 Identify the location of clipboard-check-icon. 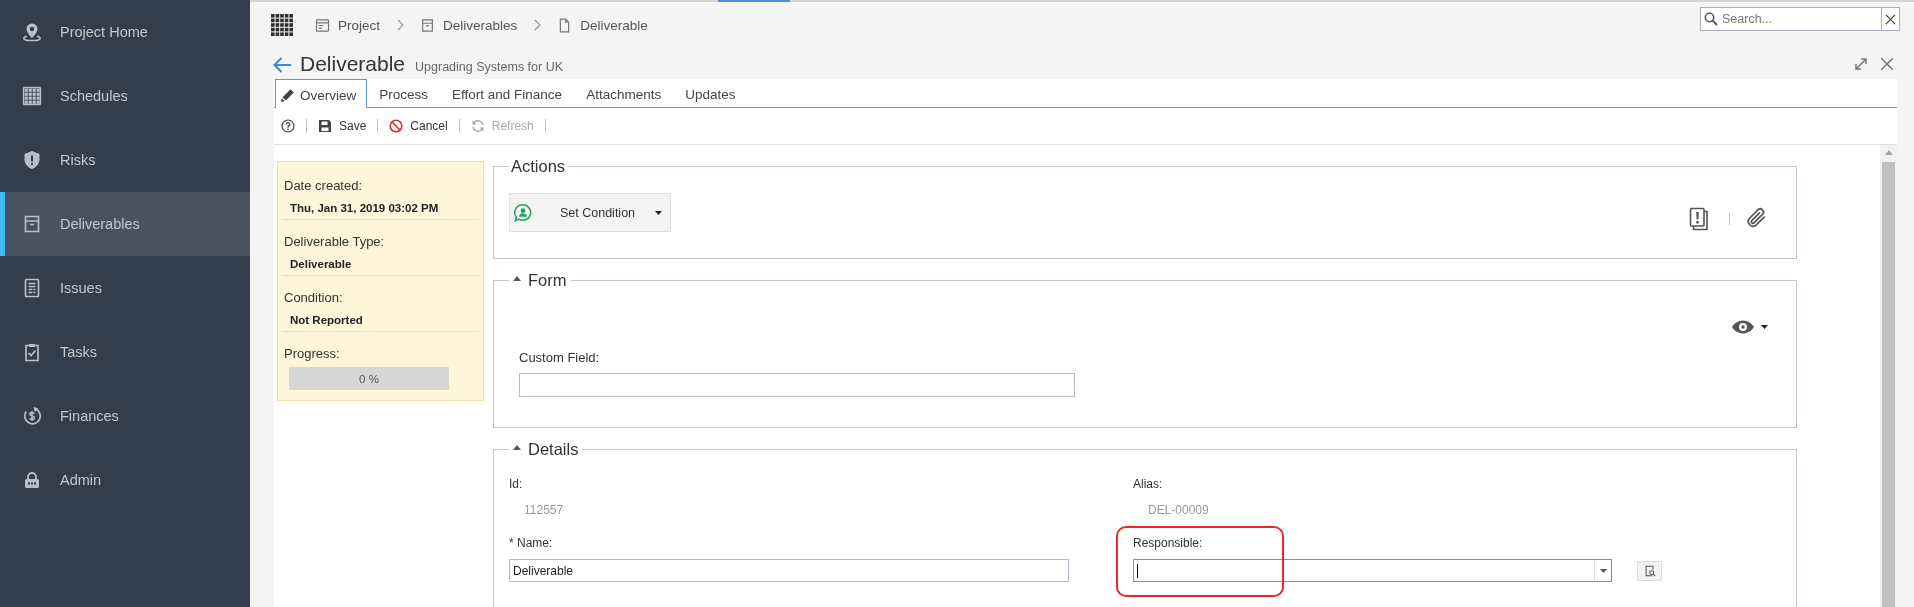
(32, 352).